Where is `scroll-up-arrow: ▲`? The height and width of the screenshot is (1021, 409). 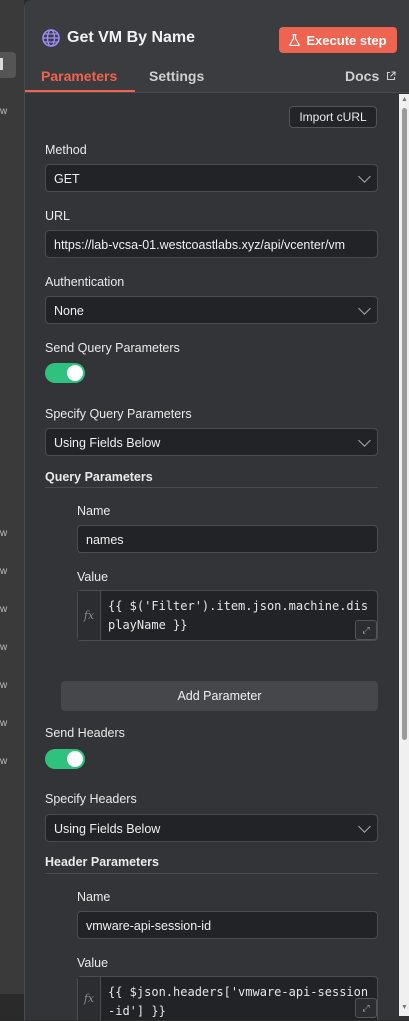
scroll-up-arrow: ▲ is located at coordinates (404, 99).